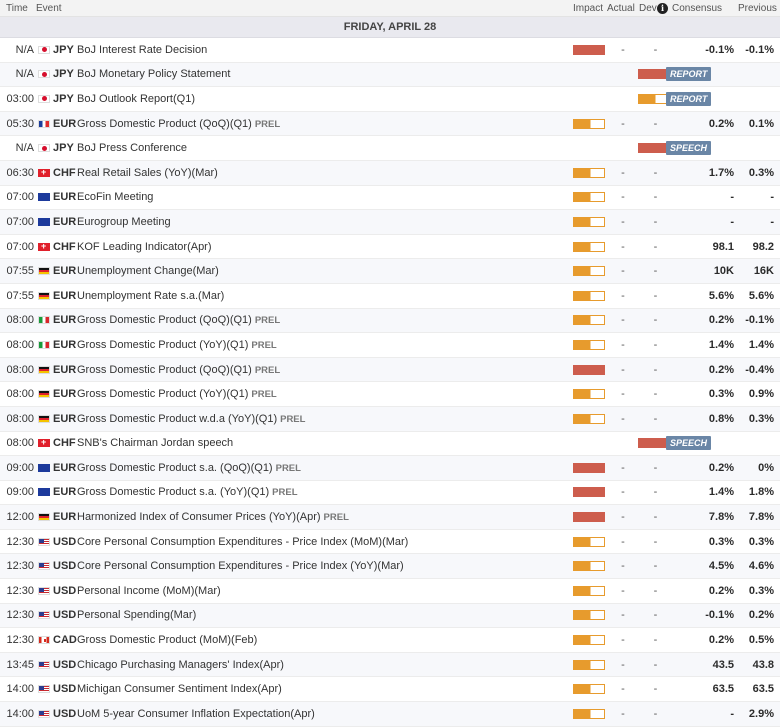  I want to click on event-title: BoJ Press Conference, so click(132, 148).